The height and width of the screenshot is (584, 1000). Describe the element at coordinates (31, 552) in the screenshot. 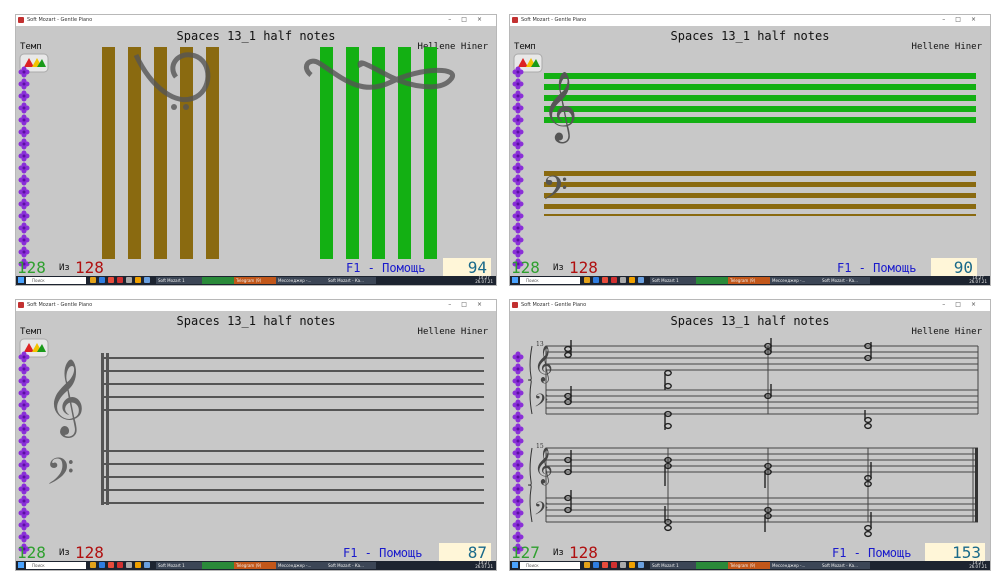

I see `current-count: 128` at that location.